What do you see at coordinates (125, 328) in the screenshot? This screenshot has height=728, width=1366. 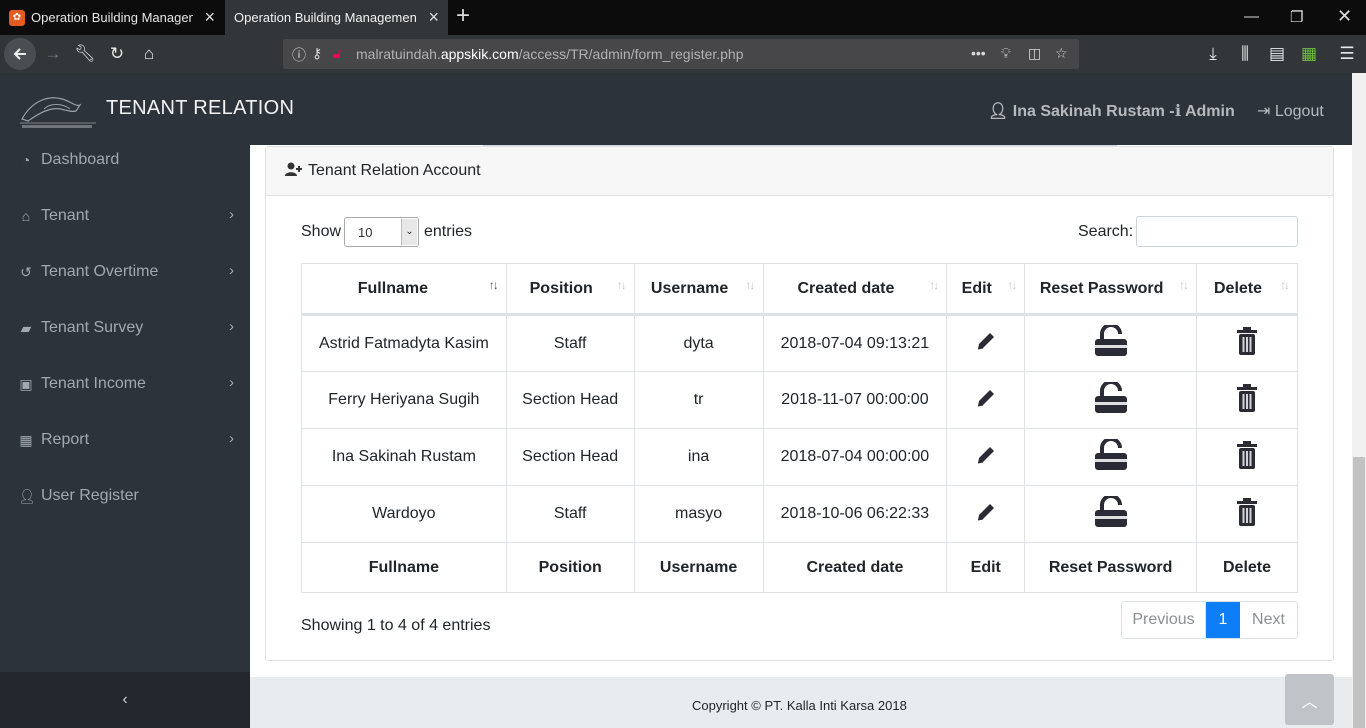 I see `sidebar-item-tenant-survey: ▰ Tenant Survey ›` at bounding box center [125, 328].